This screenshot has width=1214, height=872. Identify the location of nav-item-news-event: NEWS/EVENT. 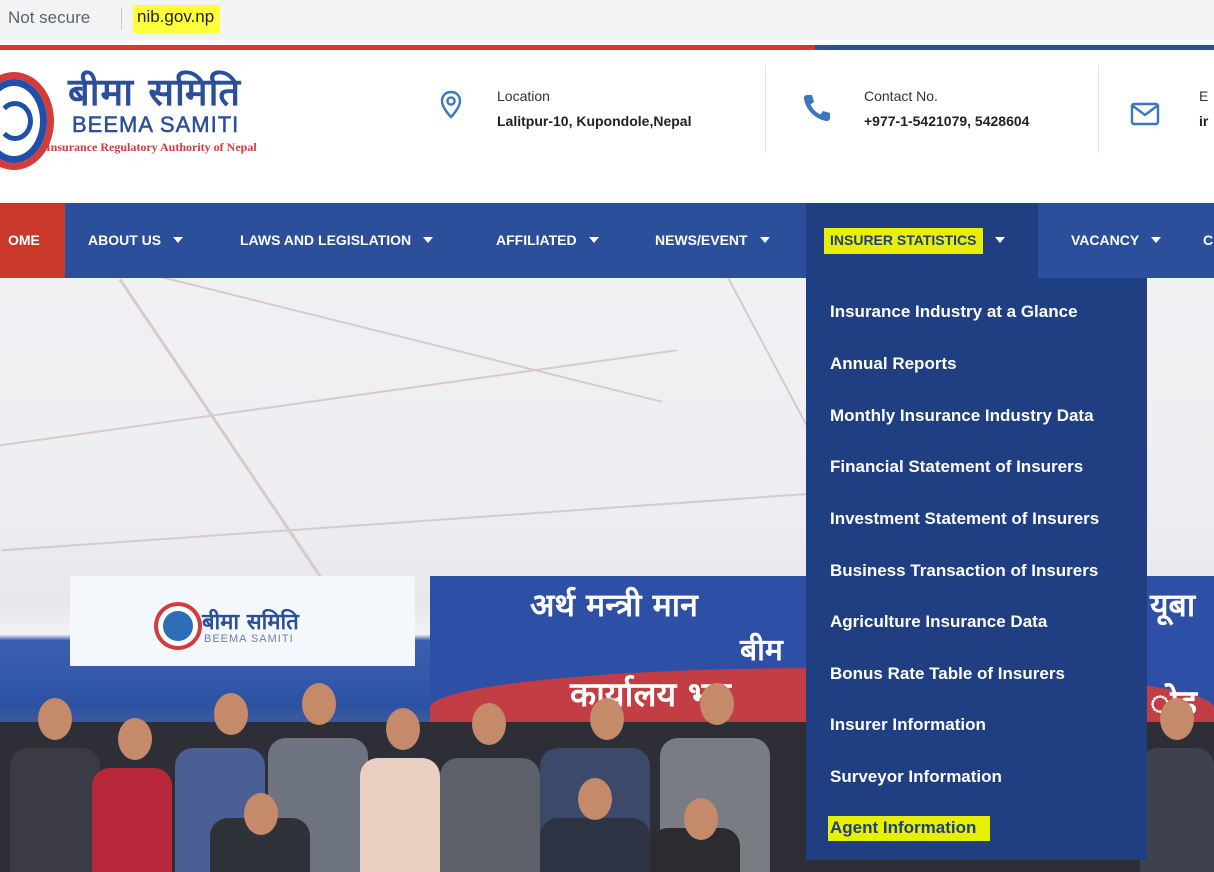
(712, 240).